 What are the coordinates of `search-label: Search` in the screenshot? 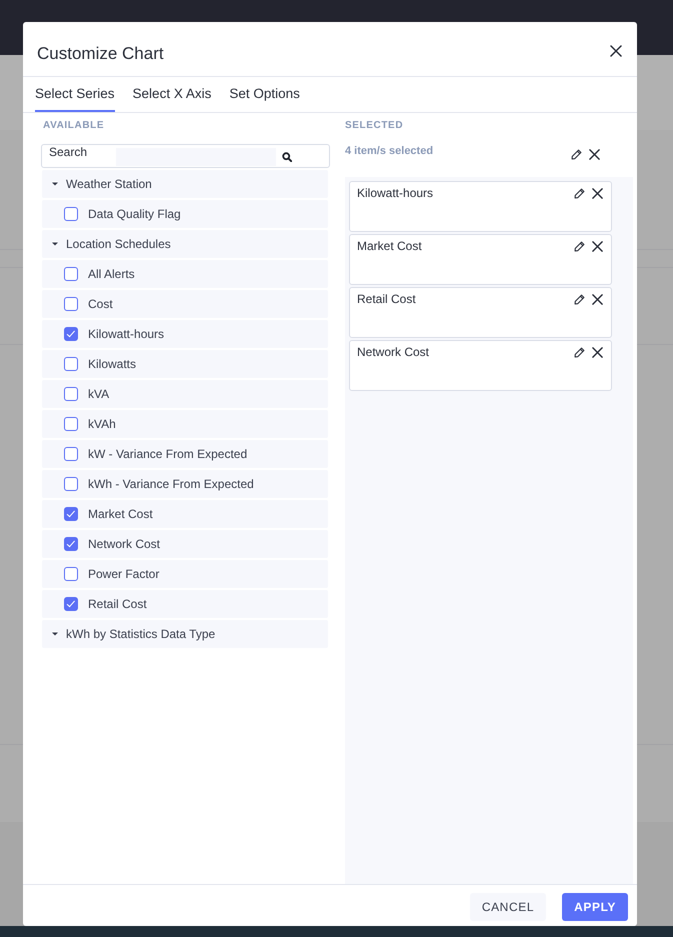 It's located at (68, 152).